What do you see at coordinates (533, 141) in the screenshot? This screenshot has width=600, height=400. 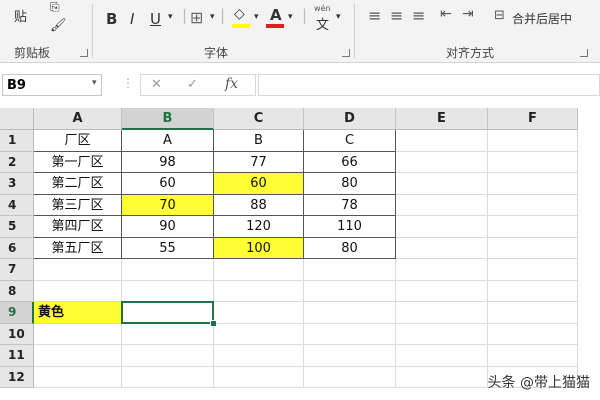 I see `cell-f1` at bounding box center [533, 141].